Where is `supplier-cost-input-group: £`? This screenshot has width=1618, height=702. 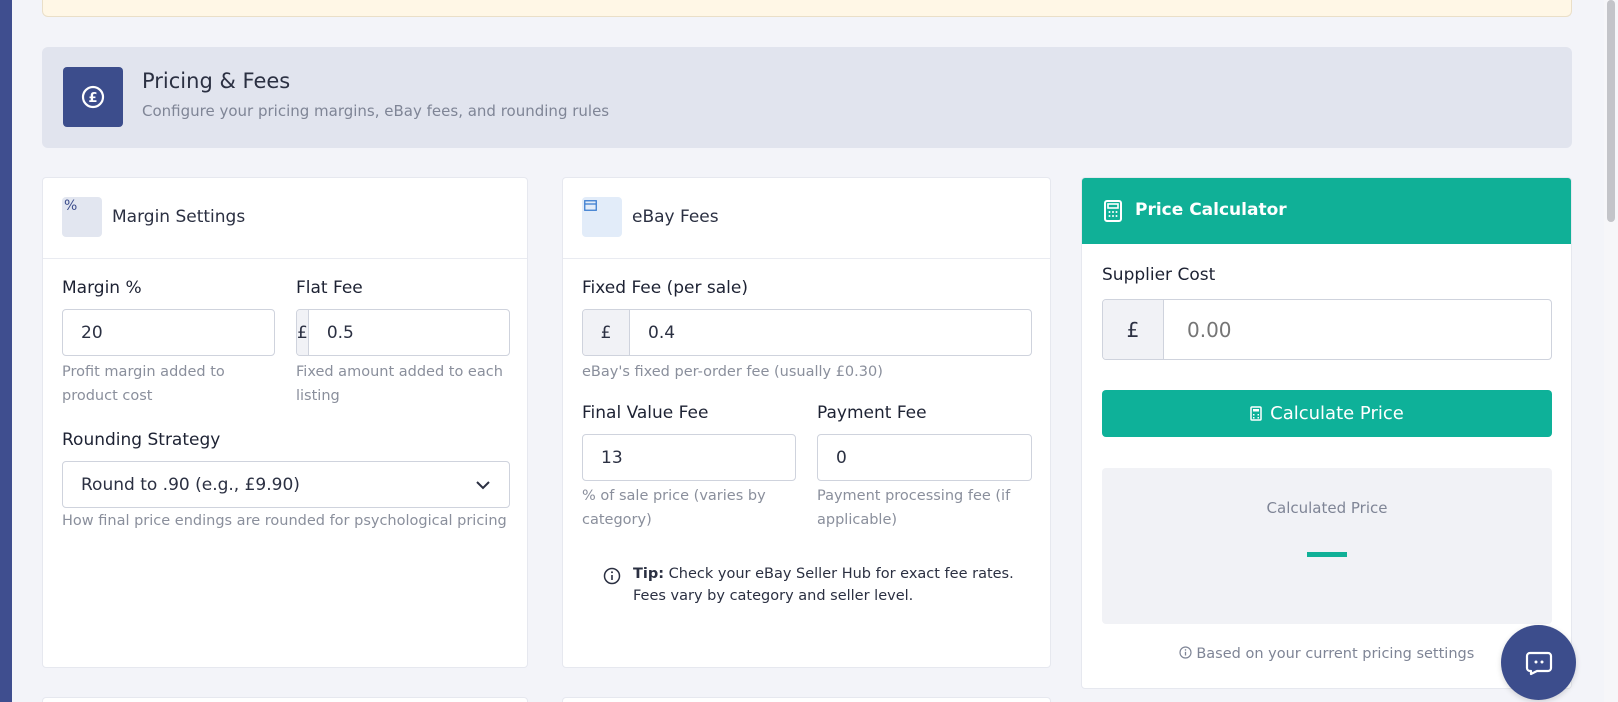
supplier-cost-input-group: £ is located at coordinates (1327, 329).